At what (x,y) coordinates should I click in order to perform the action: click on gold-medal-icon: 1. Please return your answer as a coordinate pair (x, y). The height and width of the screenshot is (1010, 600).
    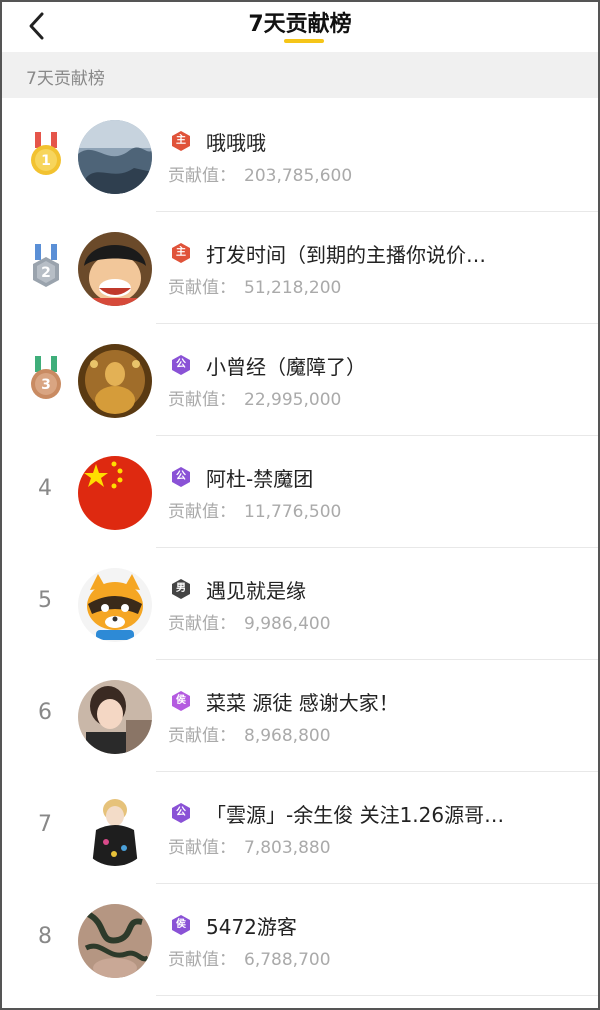
    Looking at the image, I should click on (46, 153).